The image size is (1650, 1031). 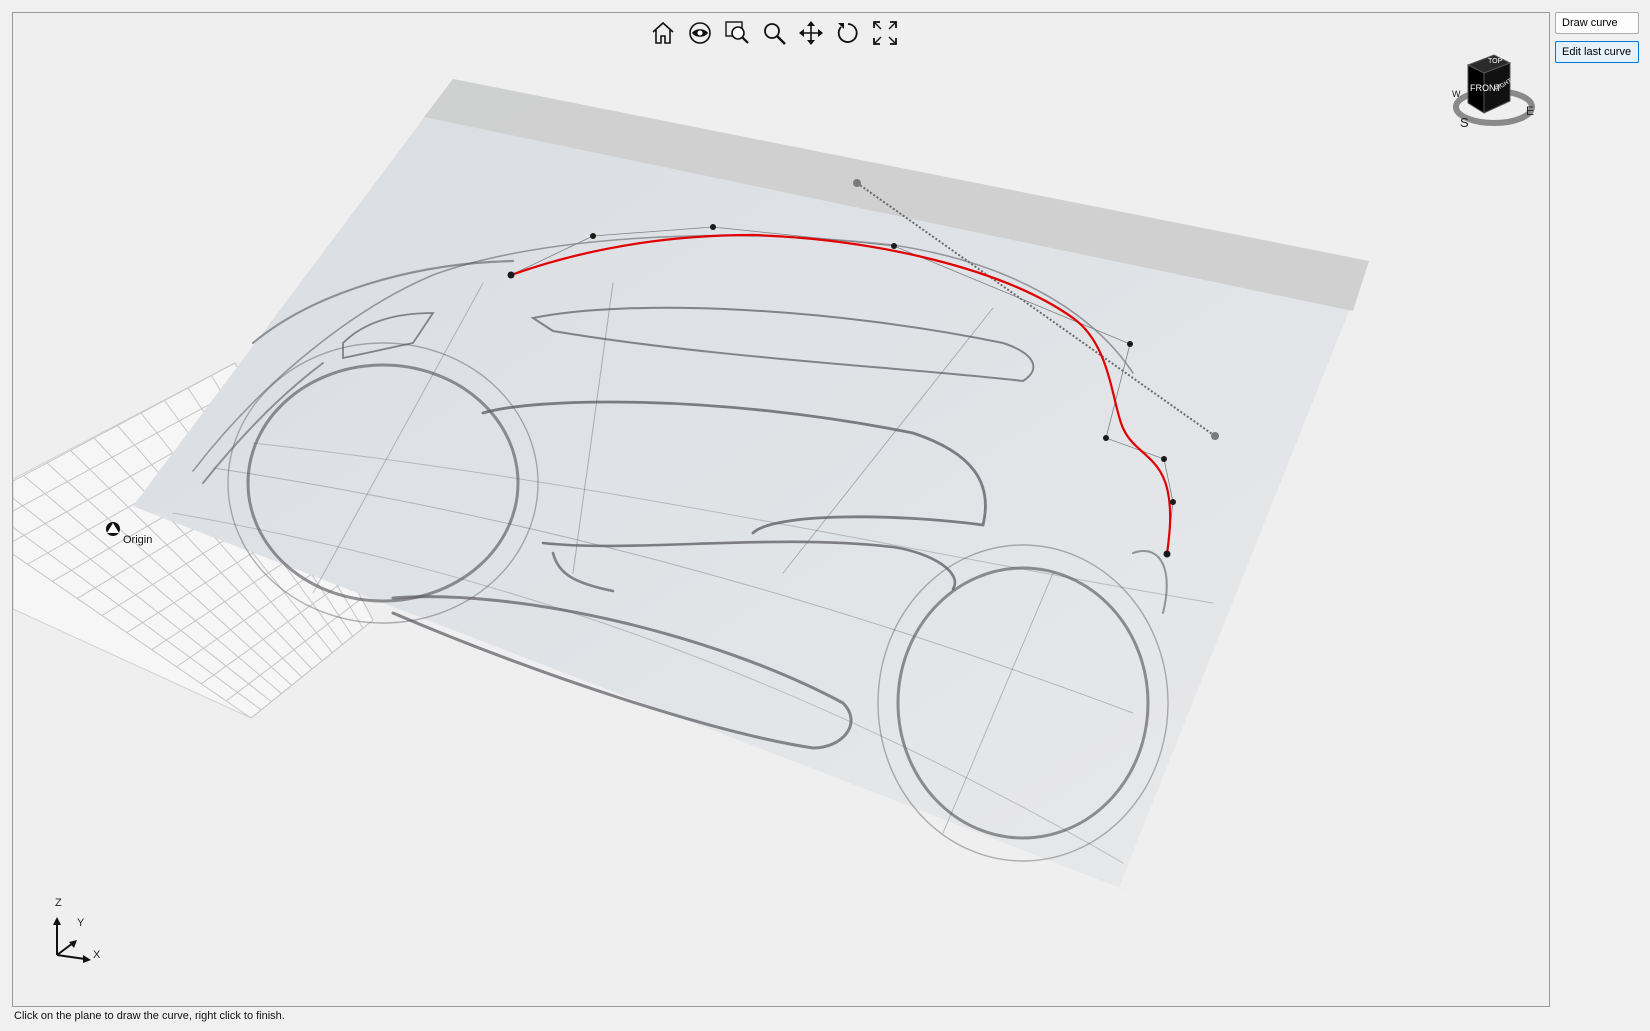 I want to click on home-icon, so click(x=663, y=32).